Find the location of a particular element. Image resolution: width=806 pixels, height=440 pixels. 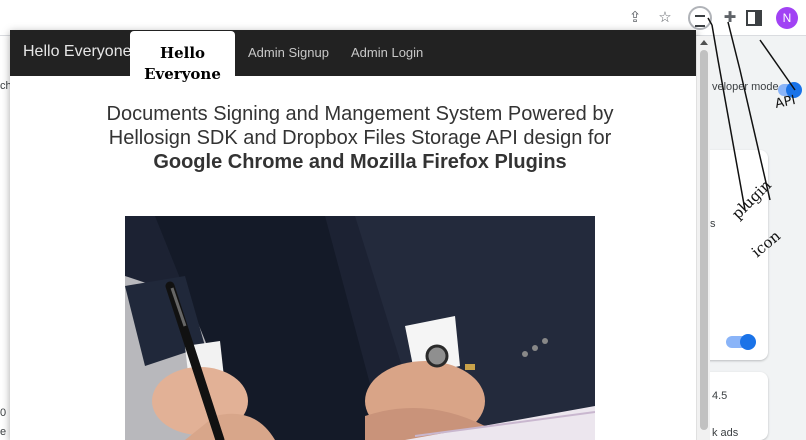

developer-mode-toggle is located at coordinates (790, 90).